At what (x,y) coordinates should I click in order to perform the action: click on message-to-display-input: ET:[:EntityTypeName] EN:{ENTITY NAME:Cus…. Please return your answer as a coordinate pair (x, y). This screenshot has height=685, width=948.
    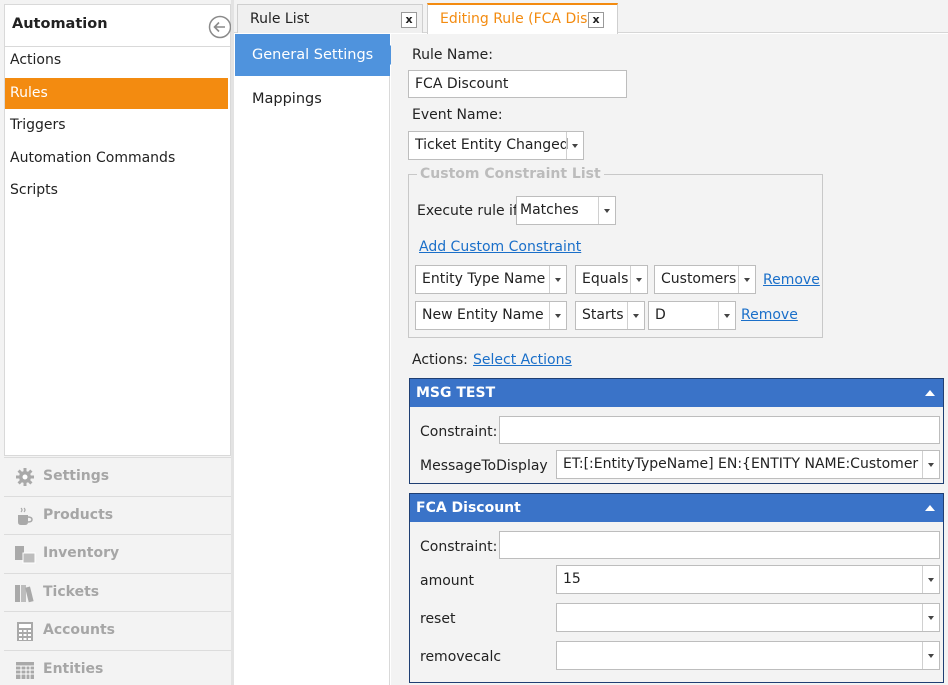
    Looking at the image, I should click on (748, 464).